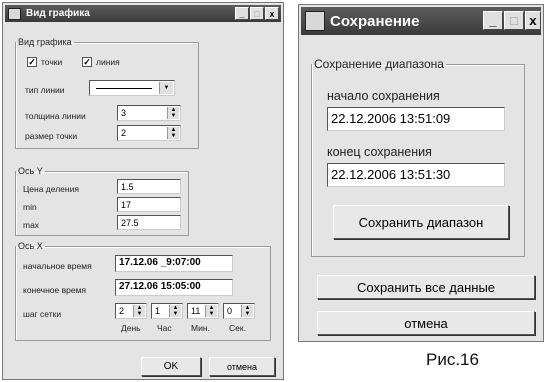 This screenshot has width=544, height=382. Describe the element at coordinates (160, 286) in the screenshot. I see `x-end-value: 27.12.06 15:05:00` at that location.